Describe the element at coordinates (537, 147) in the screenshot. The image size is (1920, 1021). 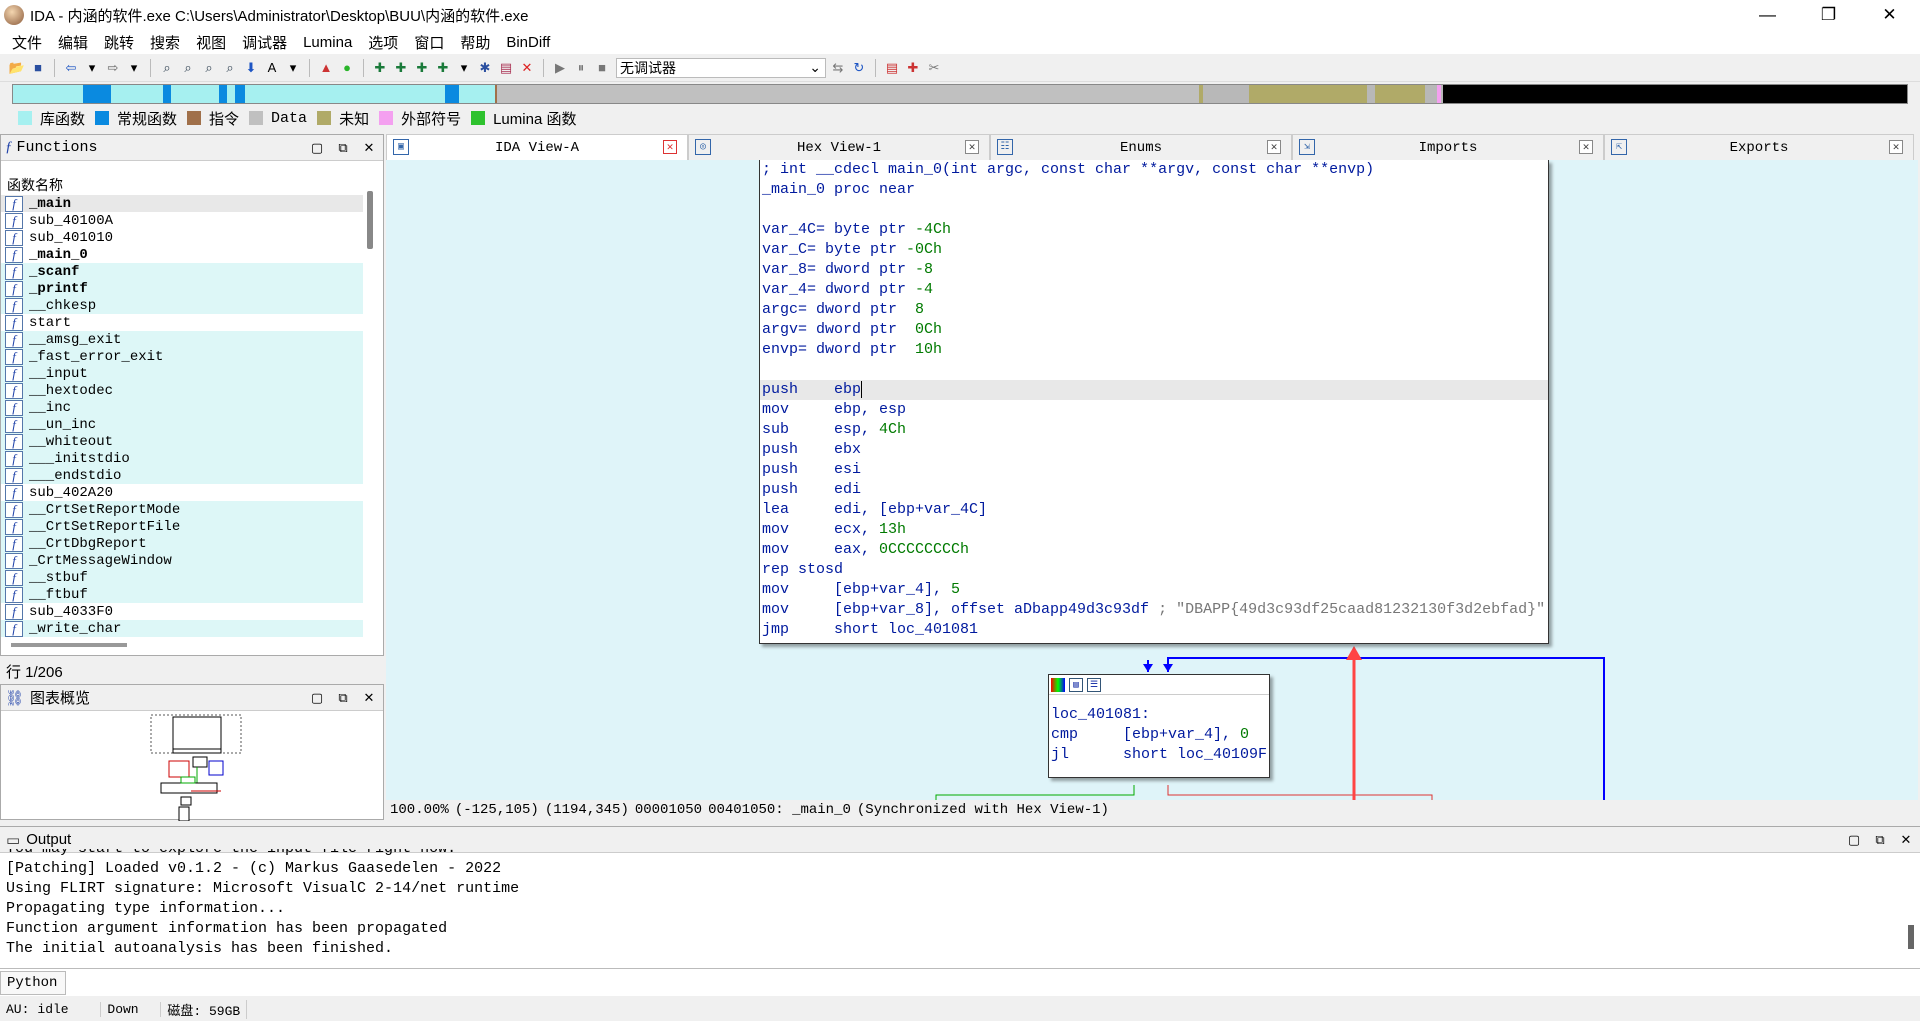
I see `tab-ida-view-a: ▣ IDA View-A ✕` at that location.